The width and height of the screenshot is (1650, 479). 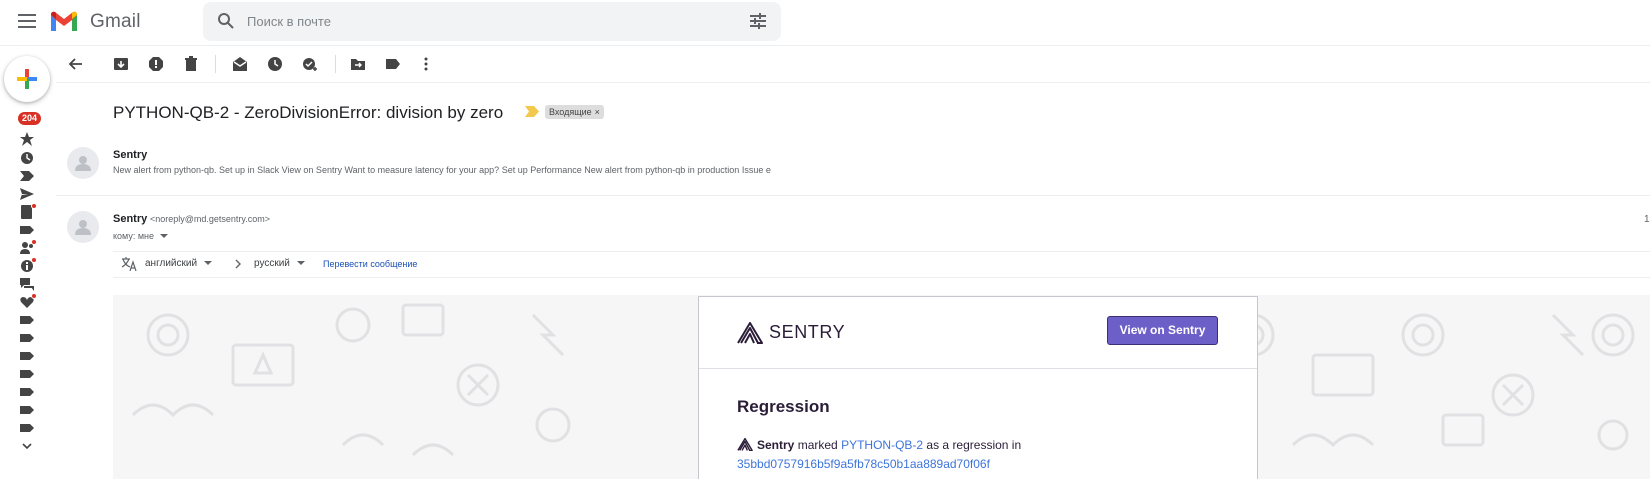 I want to click on clock-icon, so click(x=27, y=158).